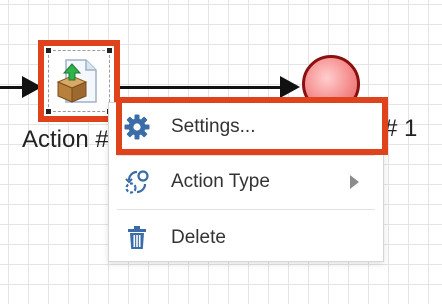 The height and width of the screenshot is (304, 442). Describe the element at coordinates (199, 87) in the screenshot. I see `outgoing-edge` at that location.